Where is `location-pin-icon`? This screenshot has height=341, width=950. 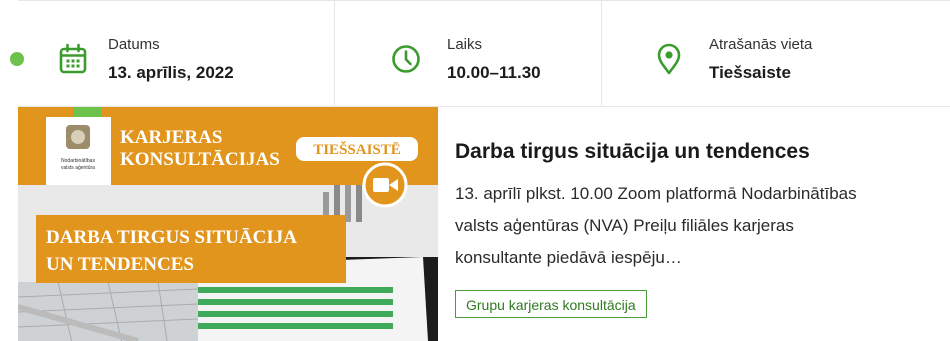
location-pin-icon is located at coordinates (669, 59).